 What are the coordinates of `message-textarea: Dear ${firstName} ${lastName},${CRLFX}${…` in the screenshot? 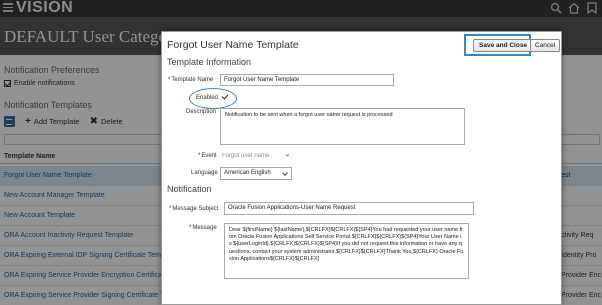 It's located at (346, 251).